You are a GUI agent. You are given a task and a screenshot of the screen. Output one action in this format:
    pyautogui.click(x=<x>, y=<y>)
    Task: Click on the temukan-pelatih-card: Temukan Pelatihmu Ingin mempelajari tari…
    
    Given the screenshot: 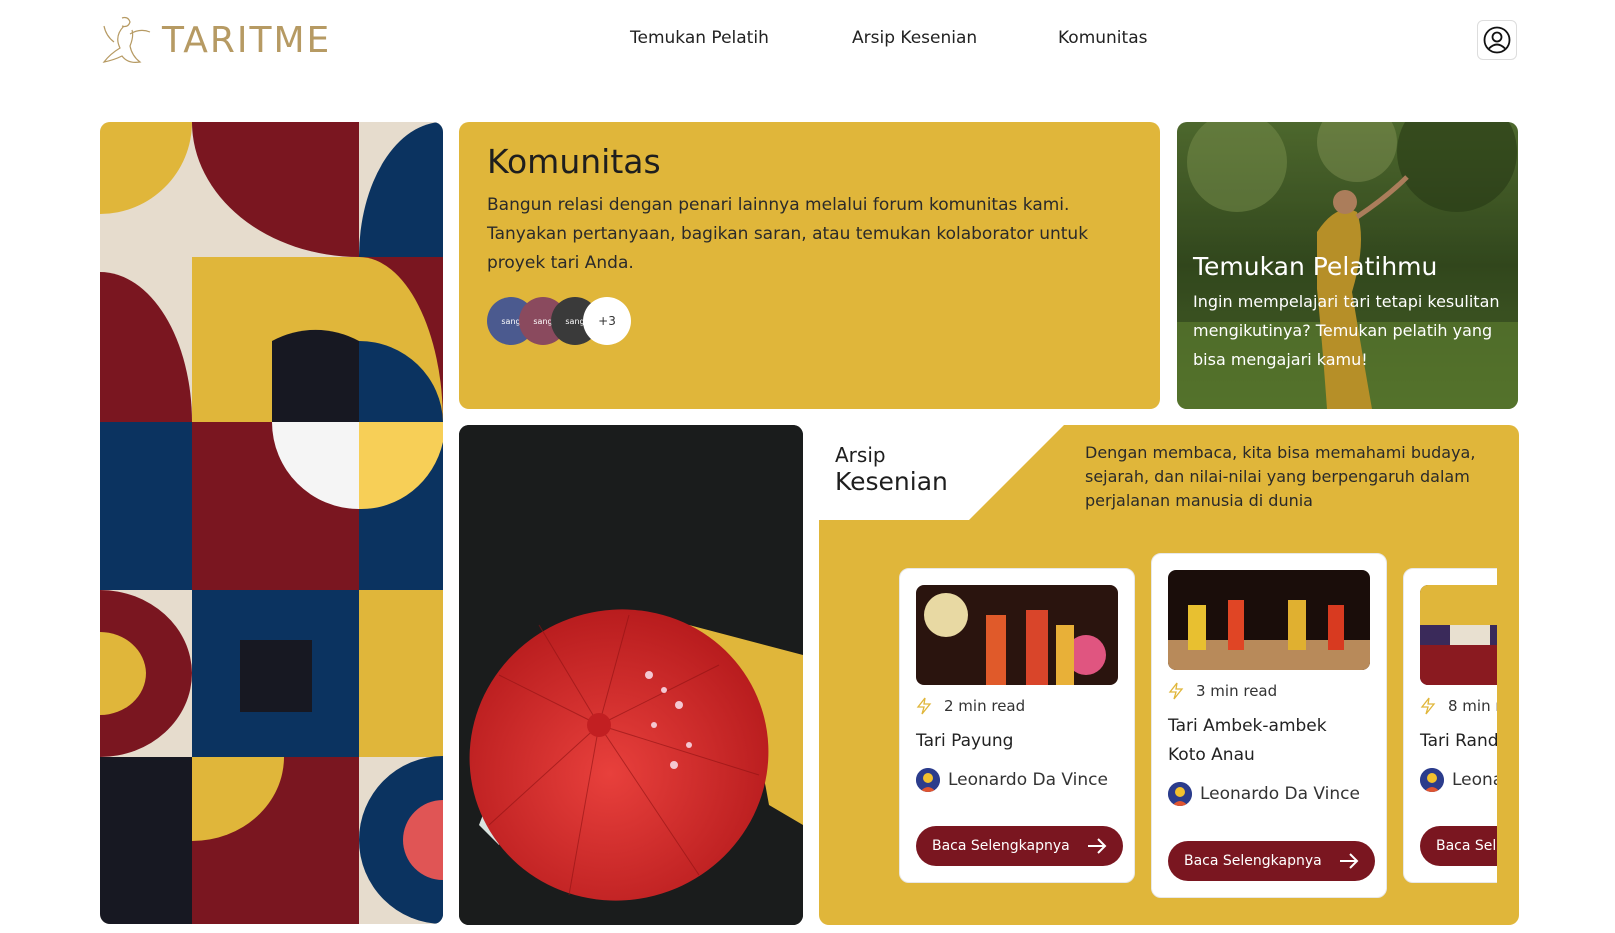 What is the action you would take?
    pyautogui.click(x=1347, y=265)
    